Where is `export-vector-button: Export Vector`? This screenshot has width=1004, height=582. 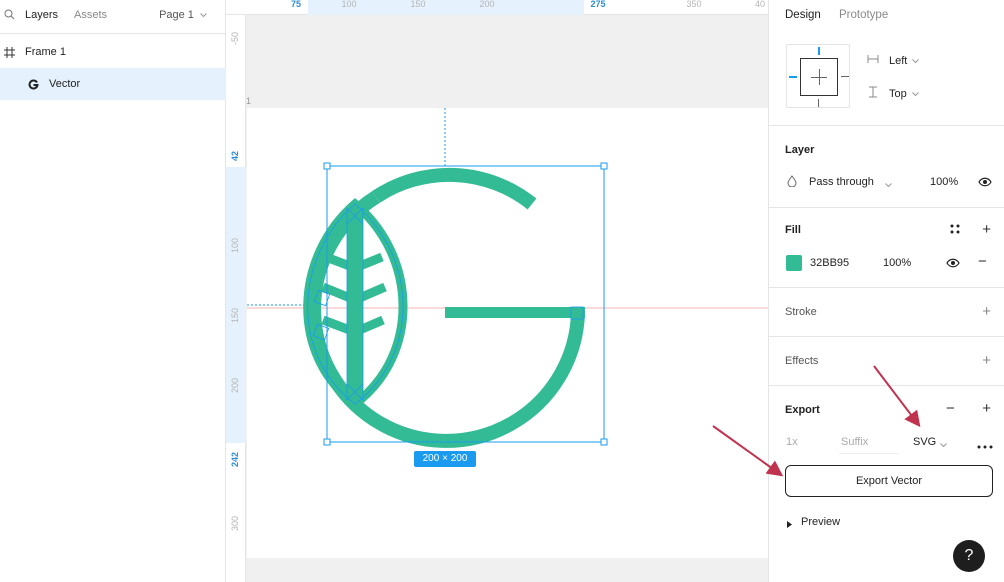
export-vector-button: Export Vector is located at coordinates (889, 481).